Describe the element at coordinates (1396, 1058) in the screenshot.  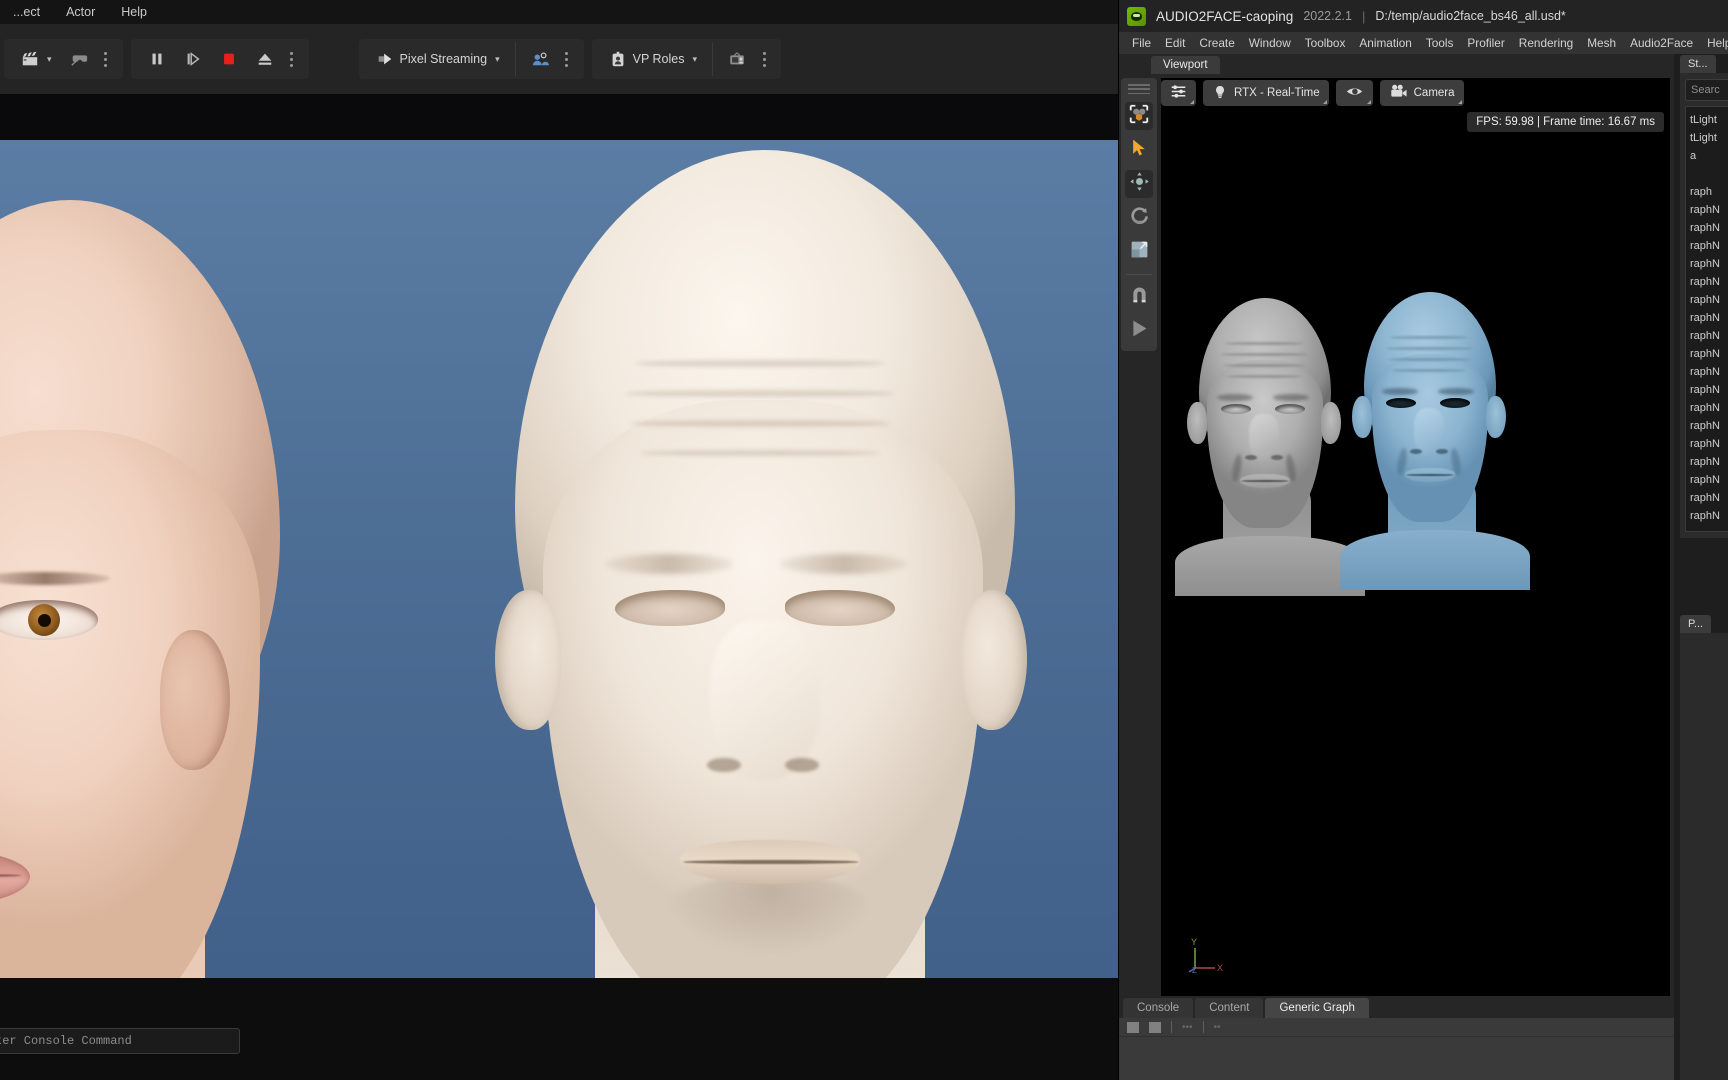
I see `graph-canvas` at that location.